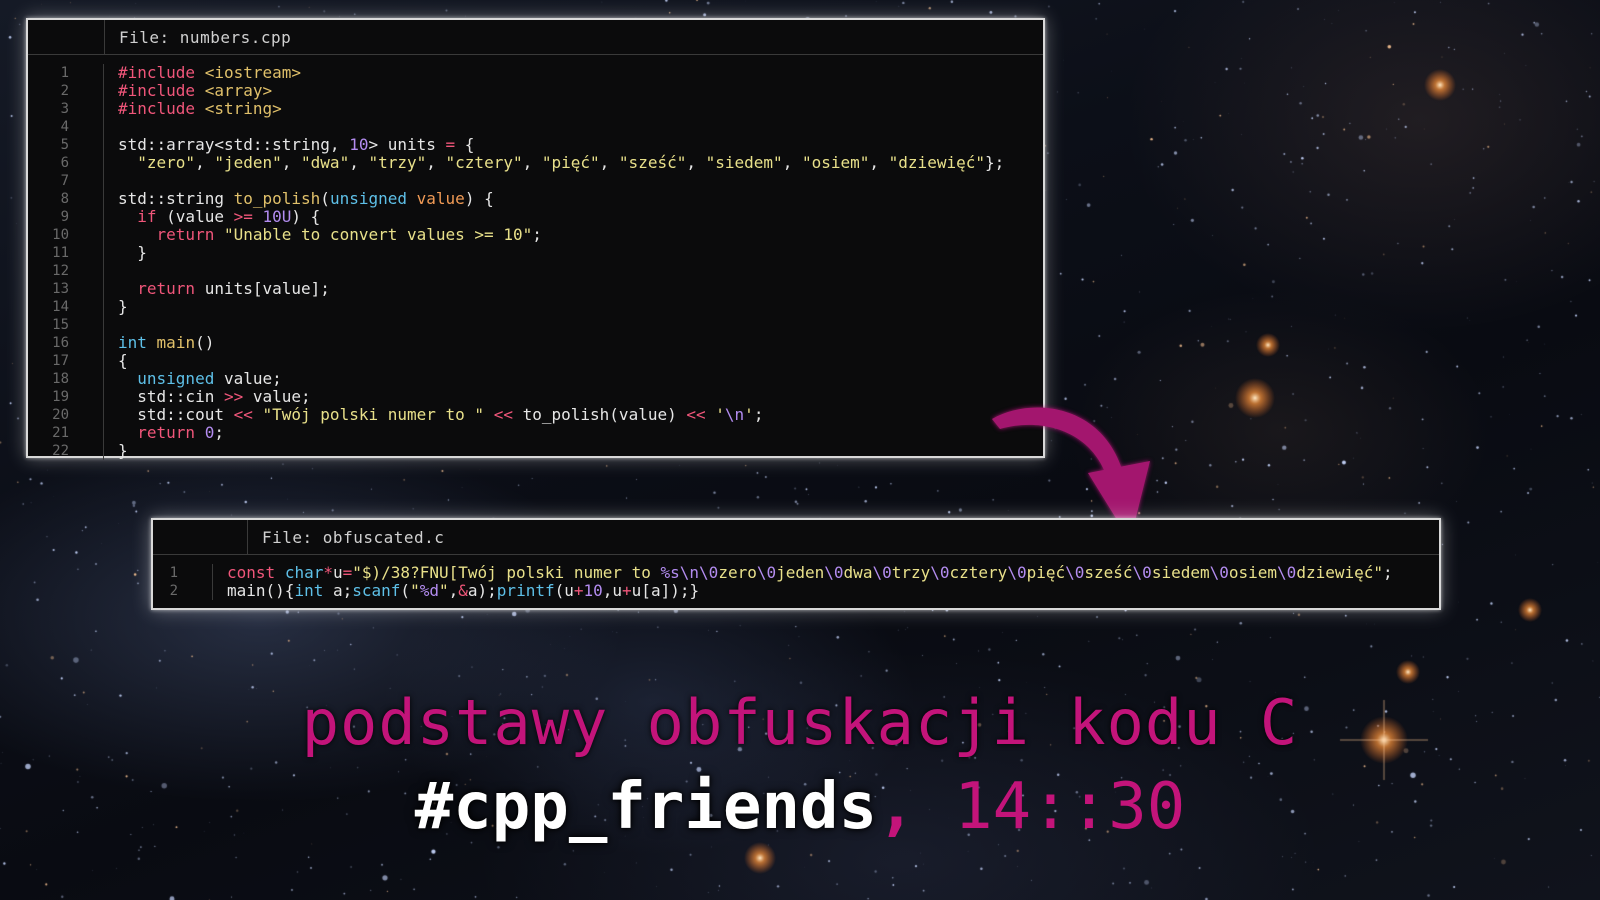 This screenshot has width=1600, height=900. What do you see at coordinates (173, 591) in the screenshot?
I see `line-number: 2` at bounding box center [173, 591].